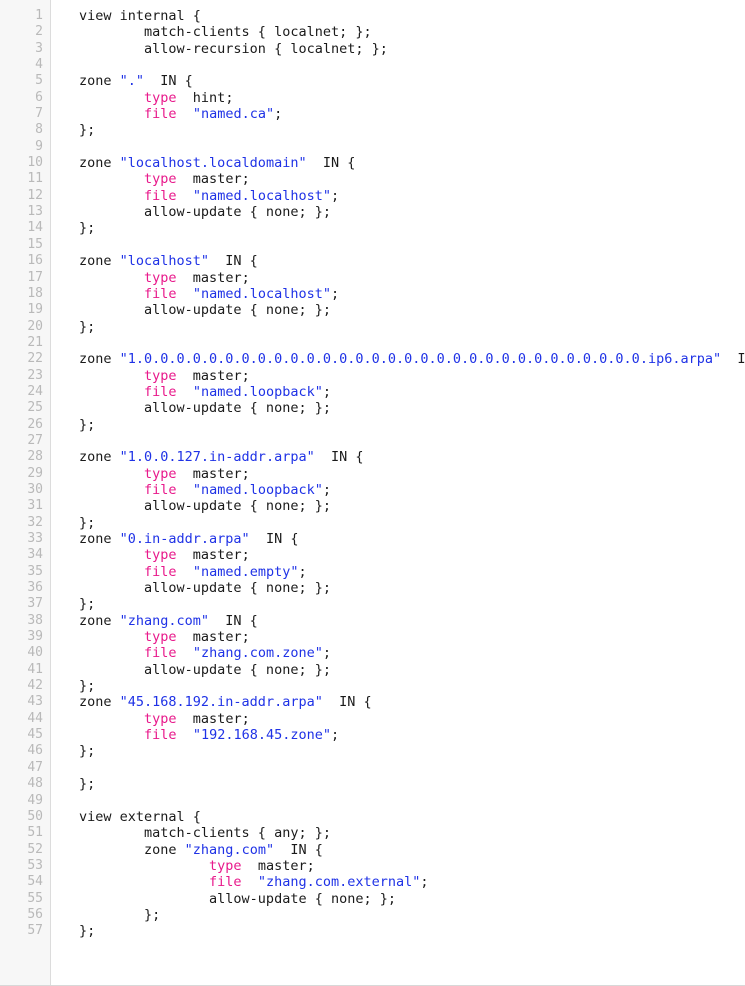 Image resolution: width=745 pixels, height=986 pixels. Describe the element at coordinates (39, 65) in the screenshot. I see `line-number: 4` at that location.